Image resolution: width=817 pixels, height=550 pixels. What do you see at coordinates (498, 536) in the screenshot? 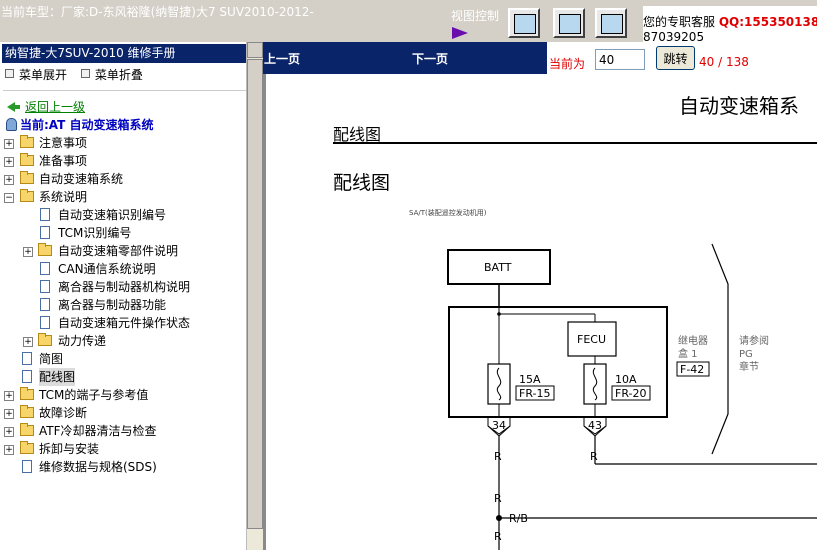
I see `wire-r-4: R` at bounding box center [498, 536].